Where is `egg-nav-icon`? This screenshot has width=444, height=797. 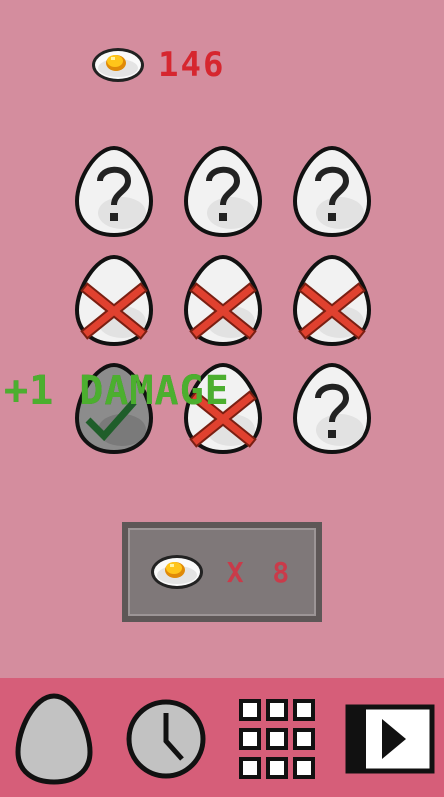
egg-nav-icon is located at coordinates (54, 739).